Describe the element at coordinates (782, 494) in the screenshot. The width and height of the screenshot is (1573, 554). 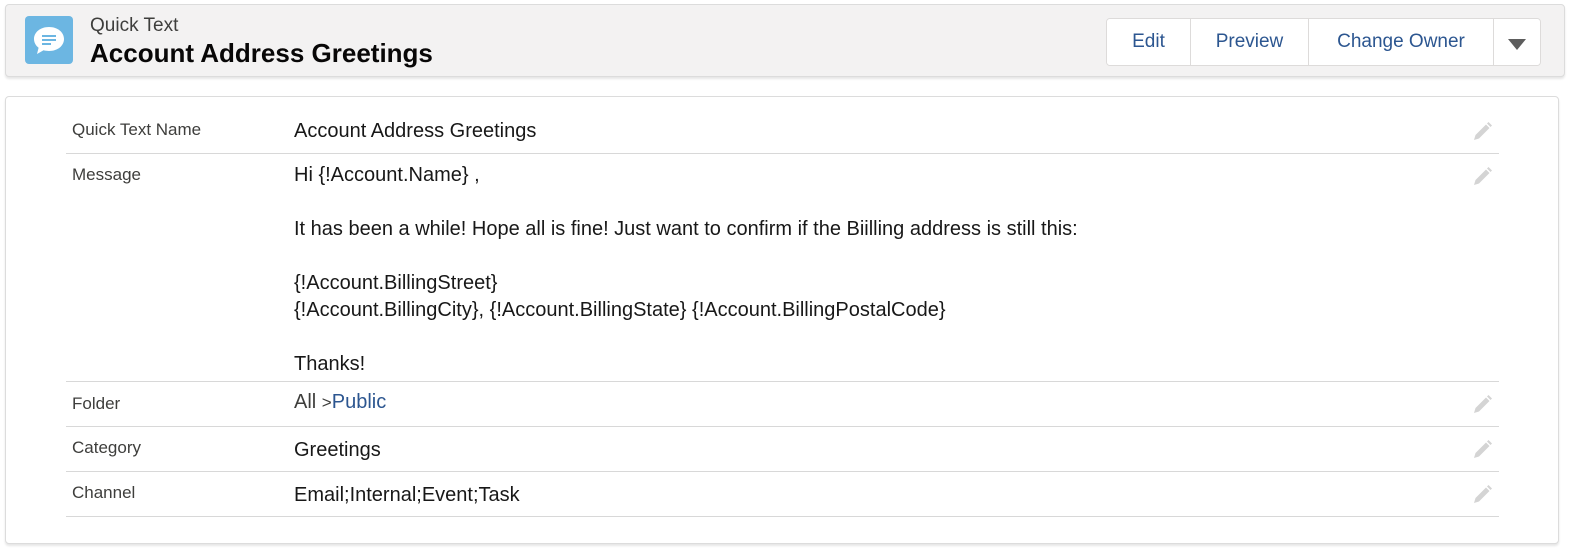
I see `field-row-channel: Channel Email;Internal;Event;Task` at that location.